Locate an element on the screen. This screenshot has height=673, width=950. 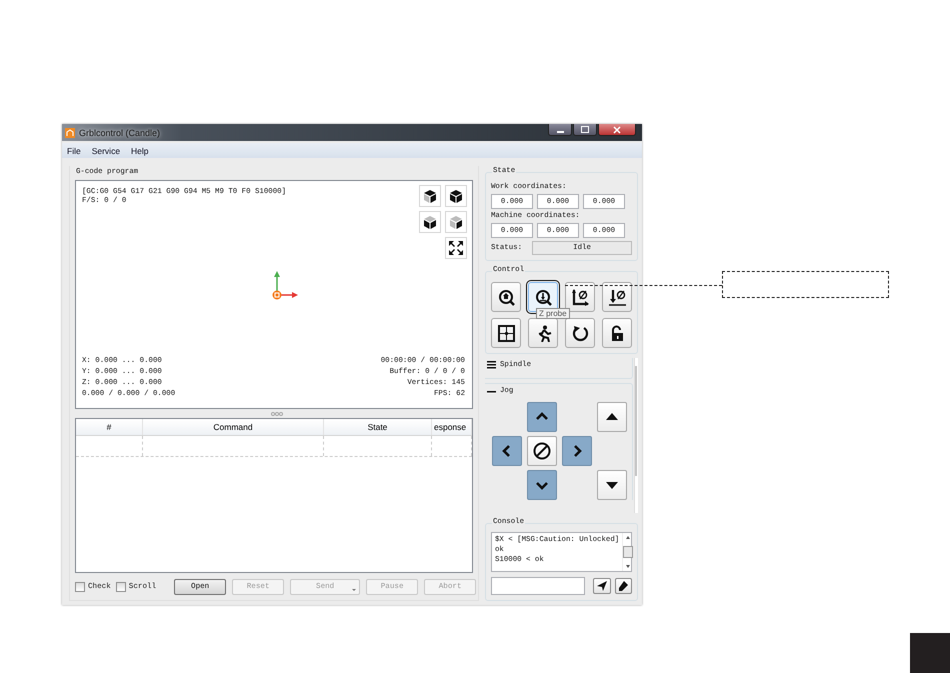
maximize-button is located at coordinates (585, 130).